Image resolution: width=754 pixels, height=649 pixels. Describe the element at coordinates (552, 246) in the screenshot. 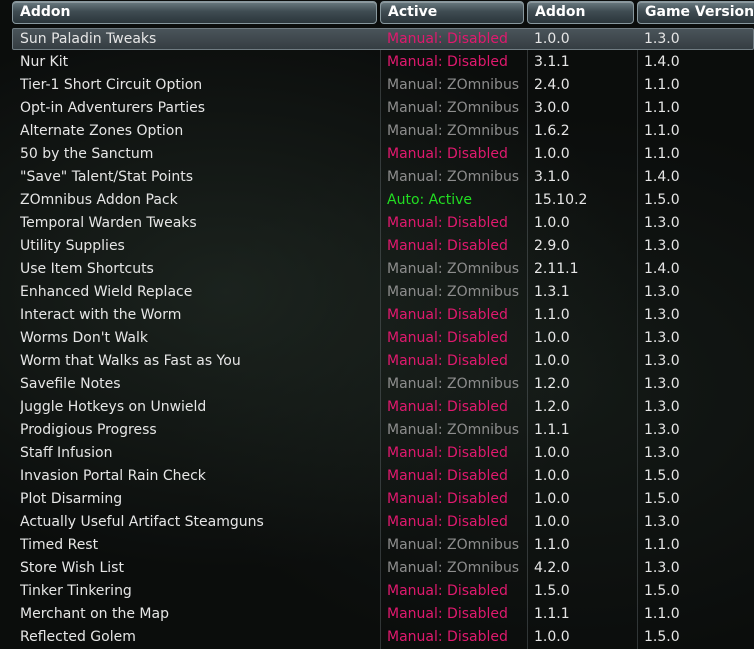

I see `addon-version: 2.9.0` at that location.